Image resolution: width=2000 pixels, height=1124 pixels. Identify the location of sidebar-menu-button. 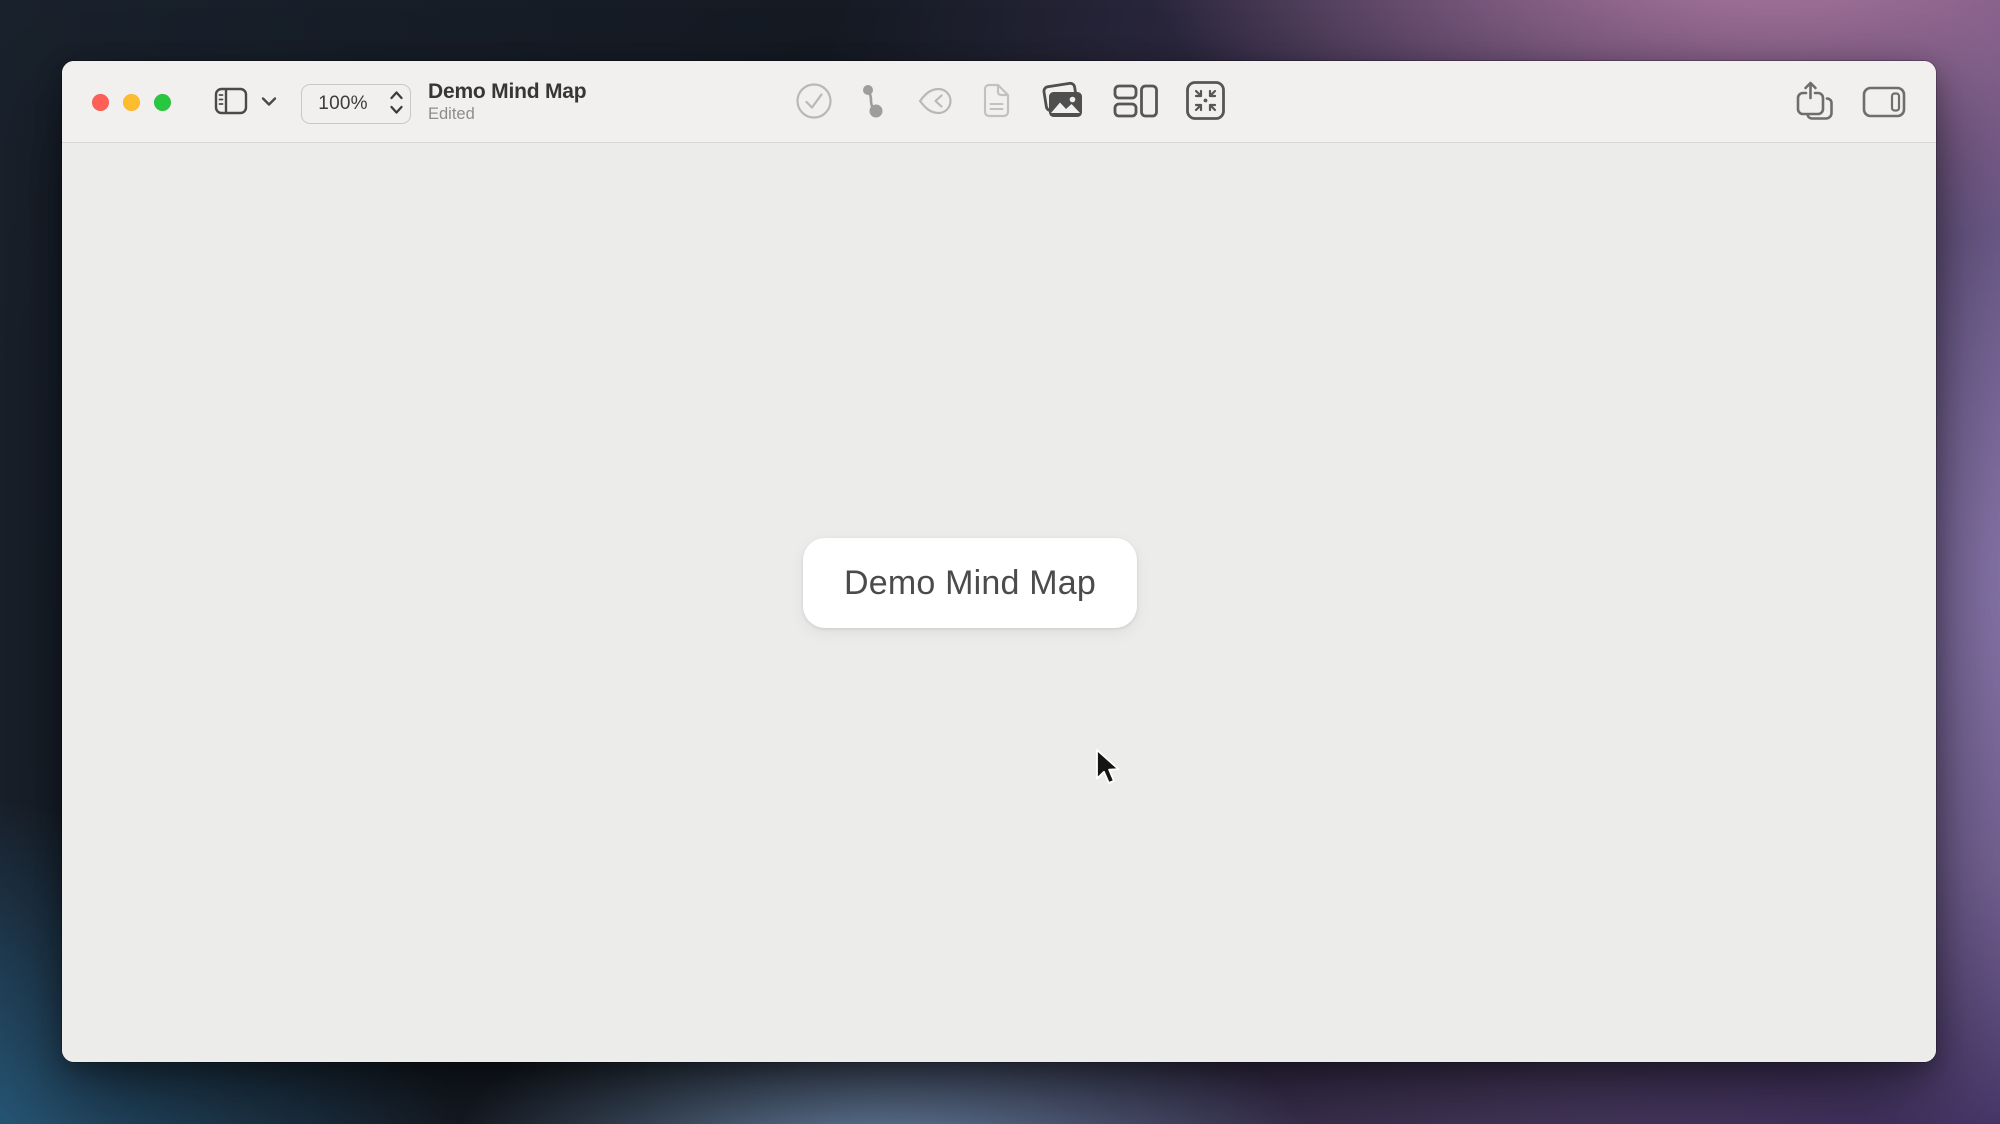
(269, 102).